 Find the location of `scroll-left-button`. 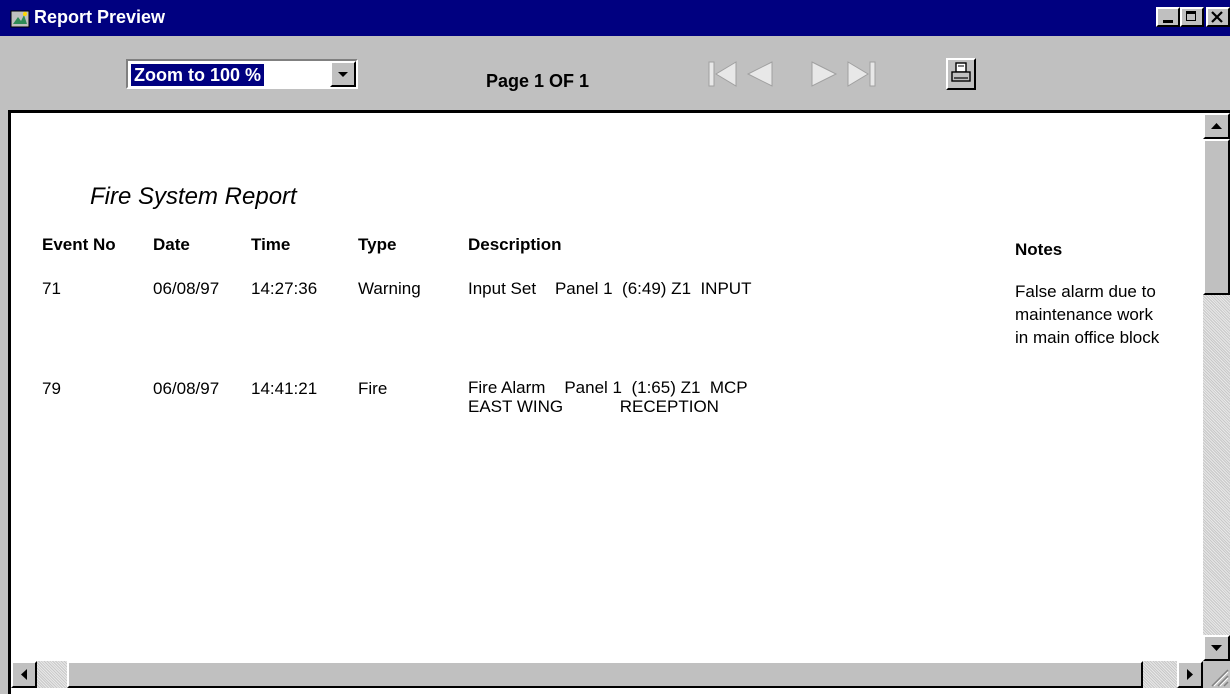

scroll-left-button is located at coordinates (24, 674).